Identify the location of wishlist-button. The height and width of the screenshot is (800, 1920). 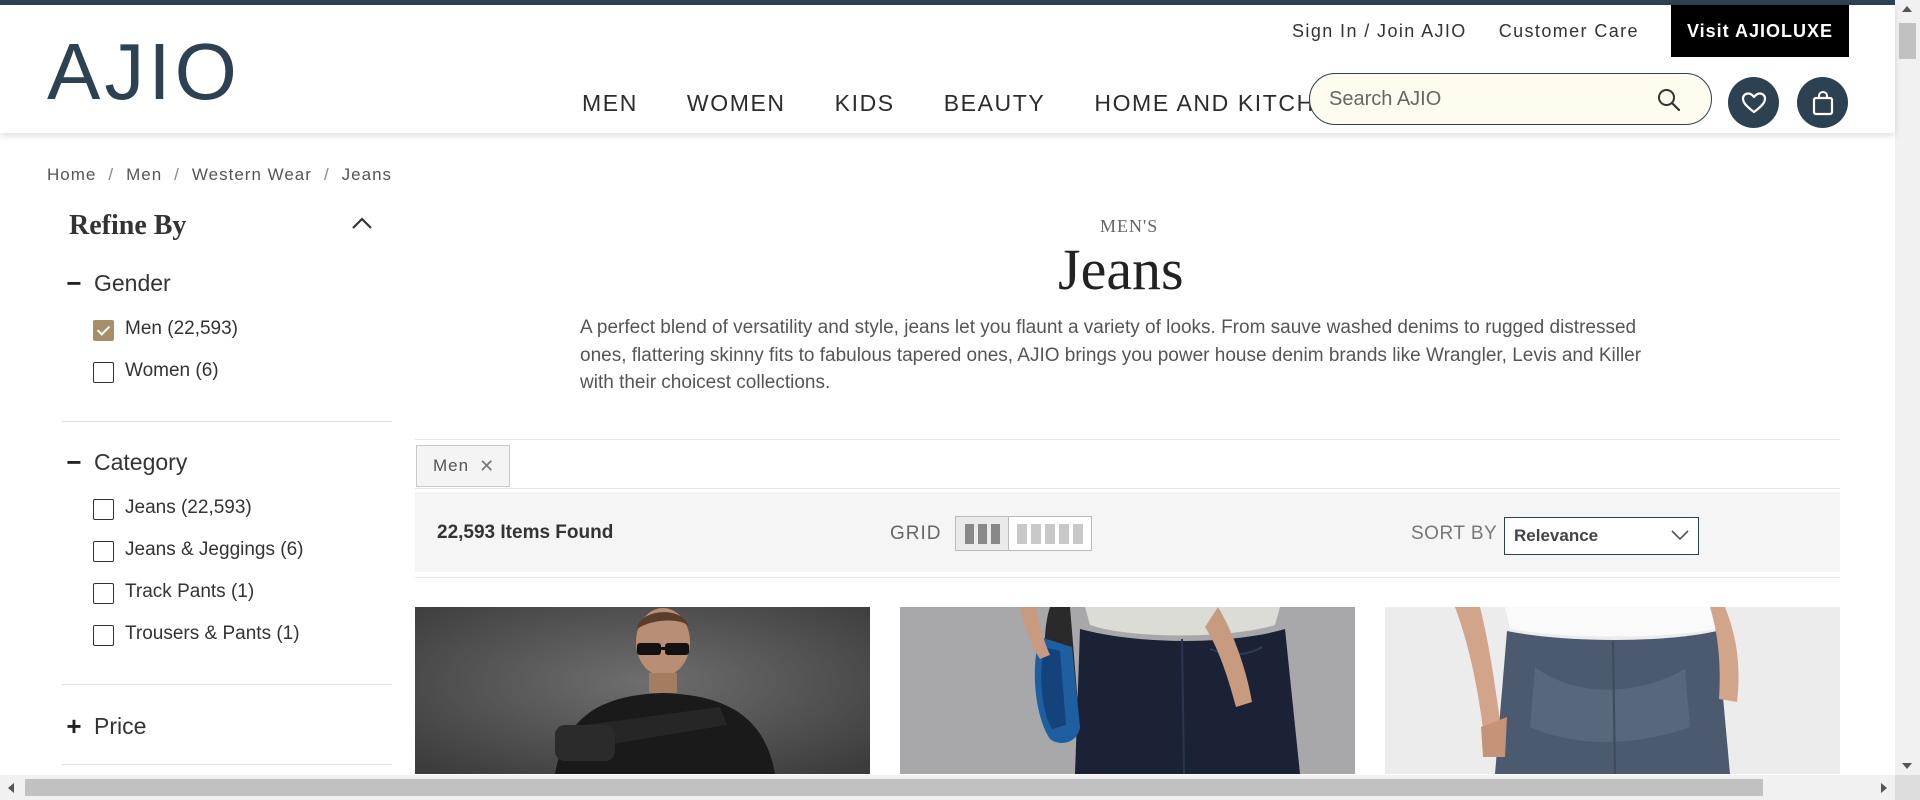
(1753, 102).